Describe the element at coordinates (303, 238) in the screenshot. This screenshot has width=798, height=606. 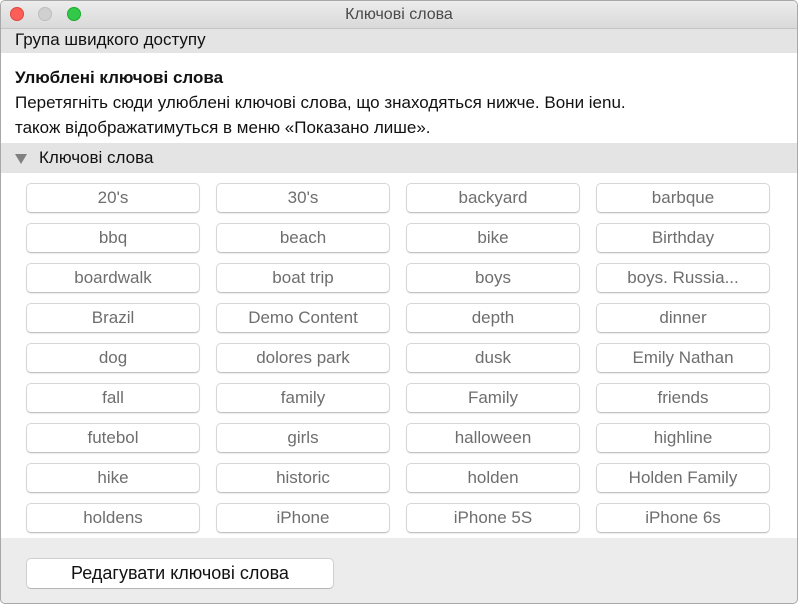
I see `keyword-button: beach` at that location.